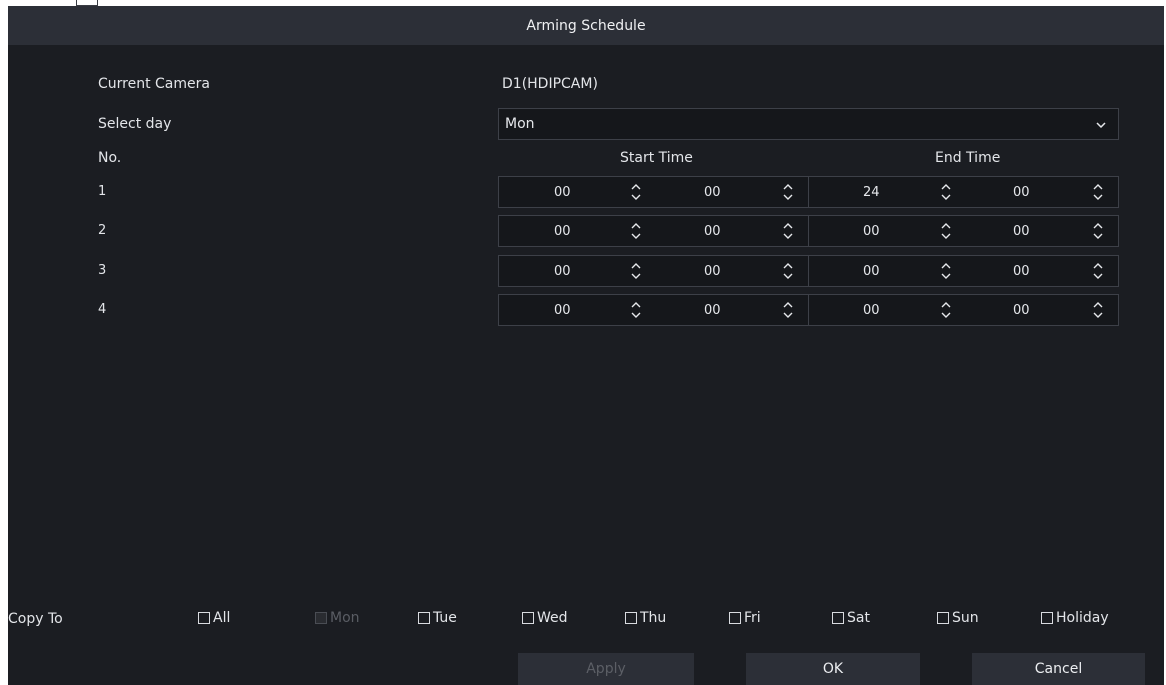 The height and width of the screenshot is (685, 1166). Describe the element at coordinates (135, 124) in the screenshot. I see `select-day-label: Select day` at that location.